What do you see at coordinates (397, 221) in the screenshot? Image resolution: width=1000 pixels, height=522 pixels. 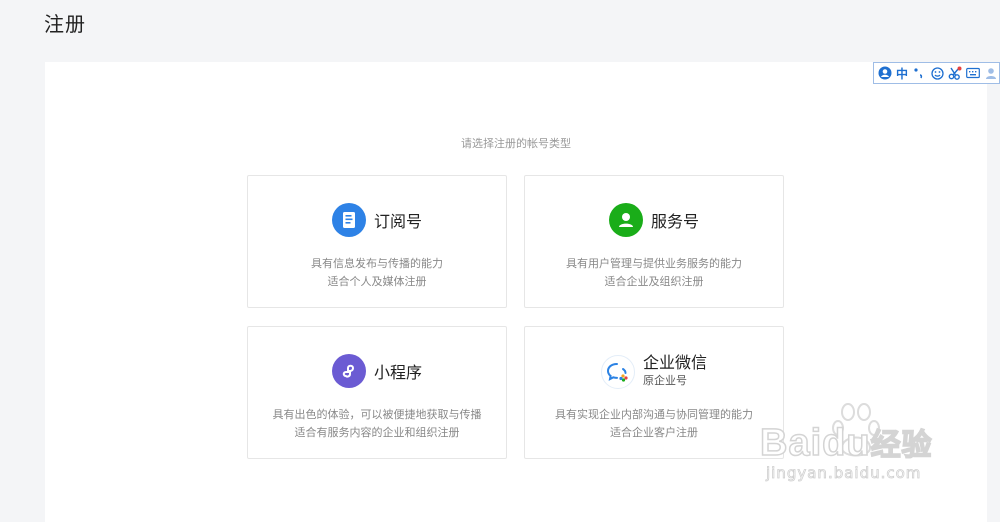 I see `card-title: 订阅号` at bounding box center [397, 221].